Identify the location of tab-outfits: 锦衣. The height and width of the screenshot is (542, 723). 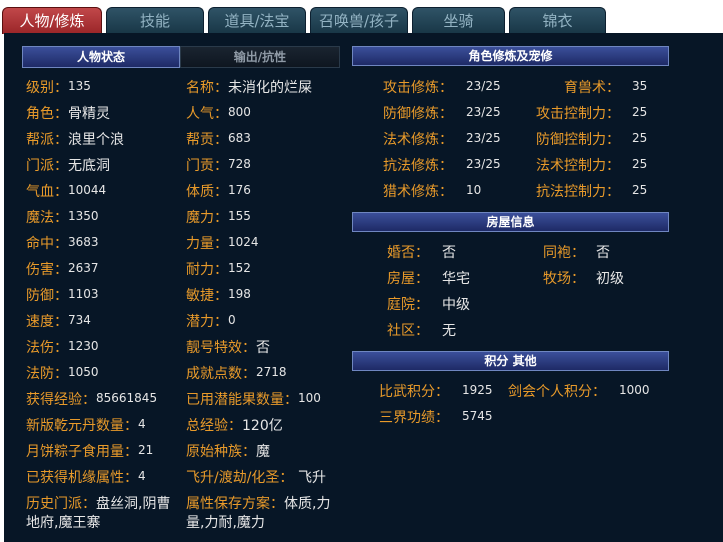
(557, 20).